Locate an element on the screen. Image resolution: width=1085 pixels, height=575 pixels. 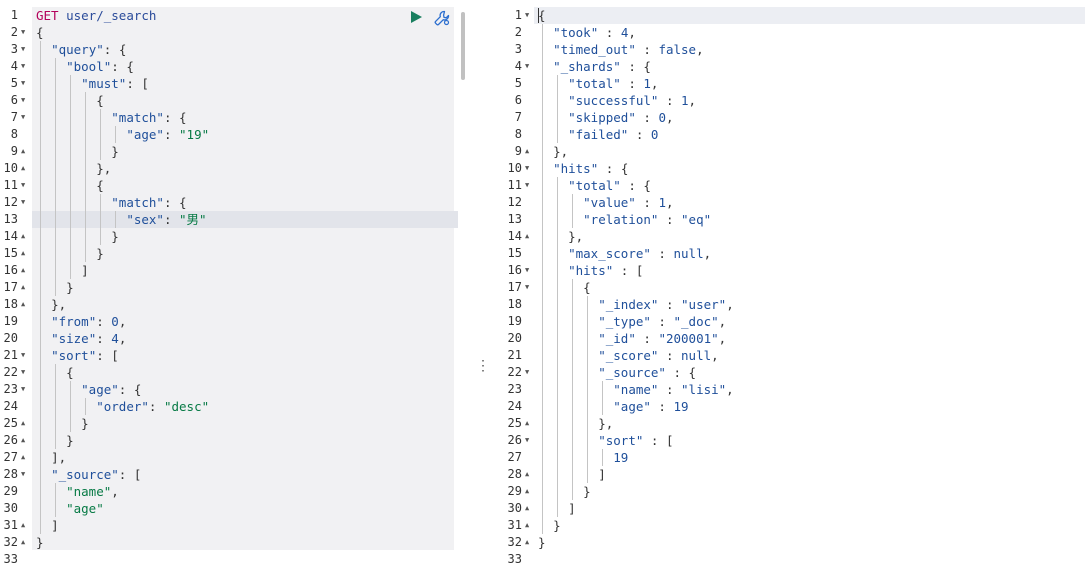
code-line: "value" : 1, is located at coordinates (809, 202).